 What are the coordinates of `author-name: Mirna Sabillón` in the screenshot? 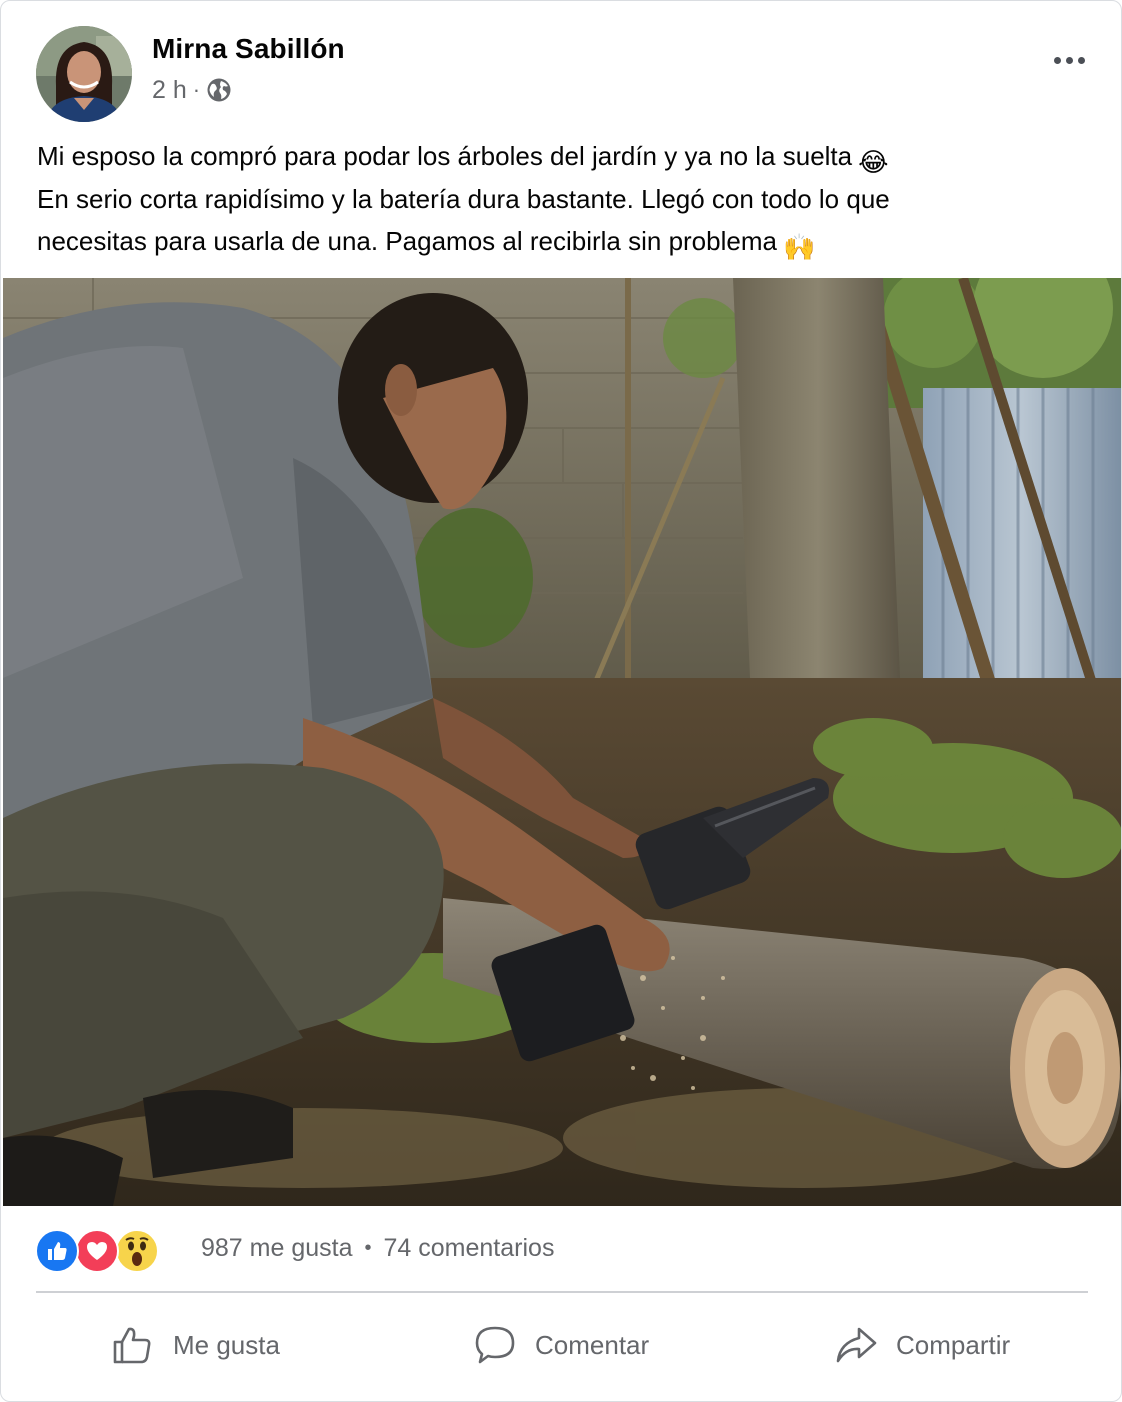 It's located at (248, 49).